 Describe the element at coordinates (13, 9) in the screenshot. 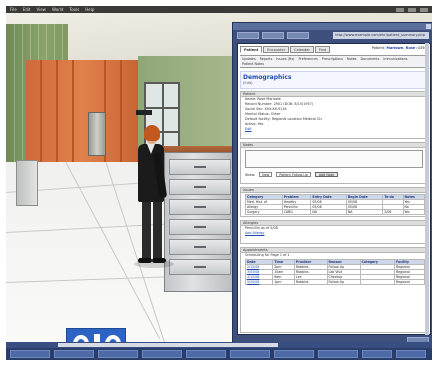

I see `menu-file: File` at that location.